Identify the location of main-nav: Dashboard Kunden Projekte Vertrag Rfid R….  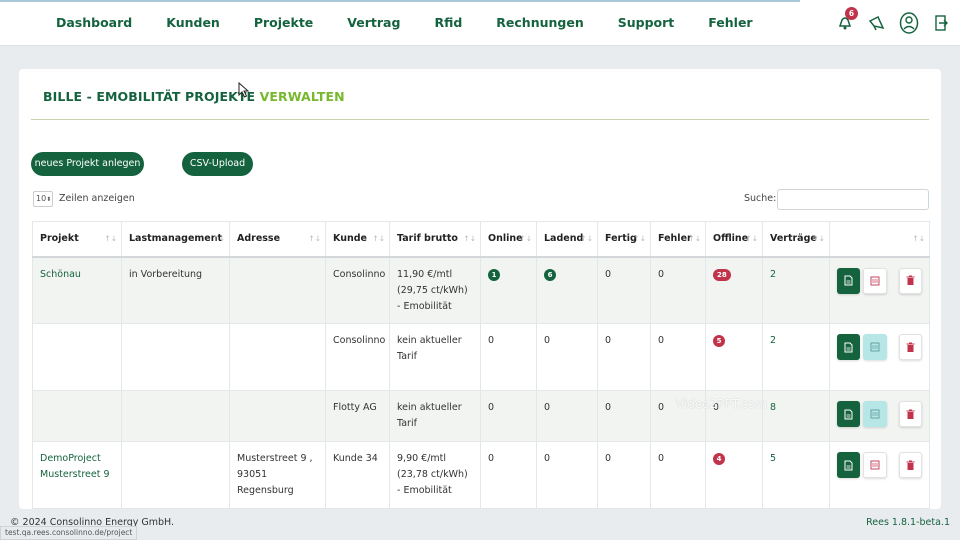
(421, 22).